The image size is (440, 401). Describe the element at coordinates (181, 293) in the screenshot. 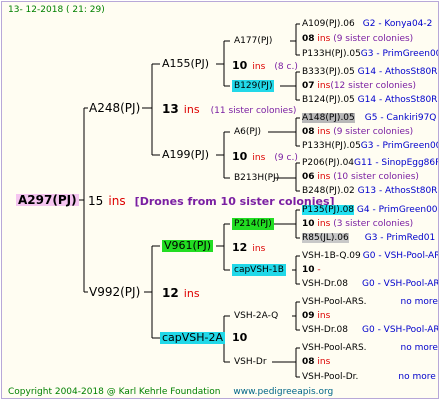

I see `gen1-v992-stats: 12 ins` at that location.